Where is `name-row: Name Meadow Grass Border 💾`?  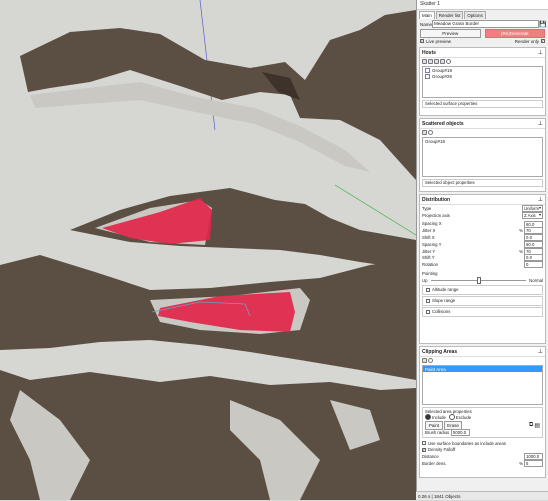
name-row: Name Meadow Grass Border 💾 is located at coordinates (482, 24).